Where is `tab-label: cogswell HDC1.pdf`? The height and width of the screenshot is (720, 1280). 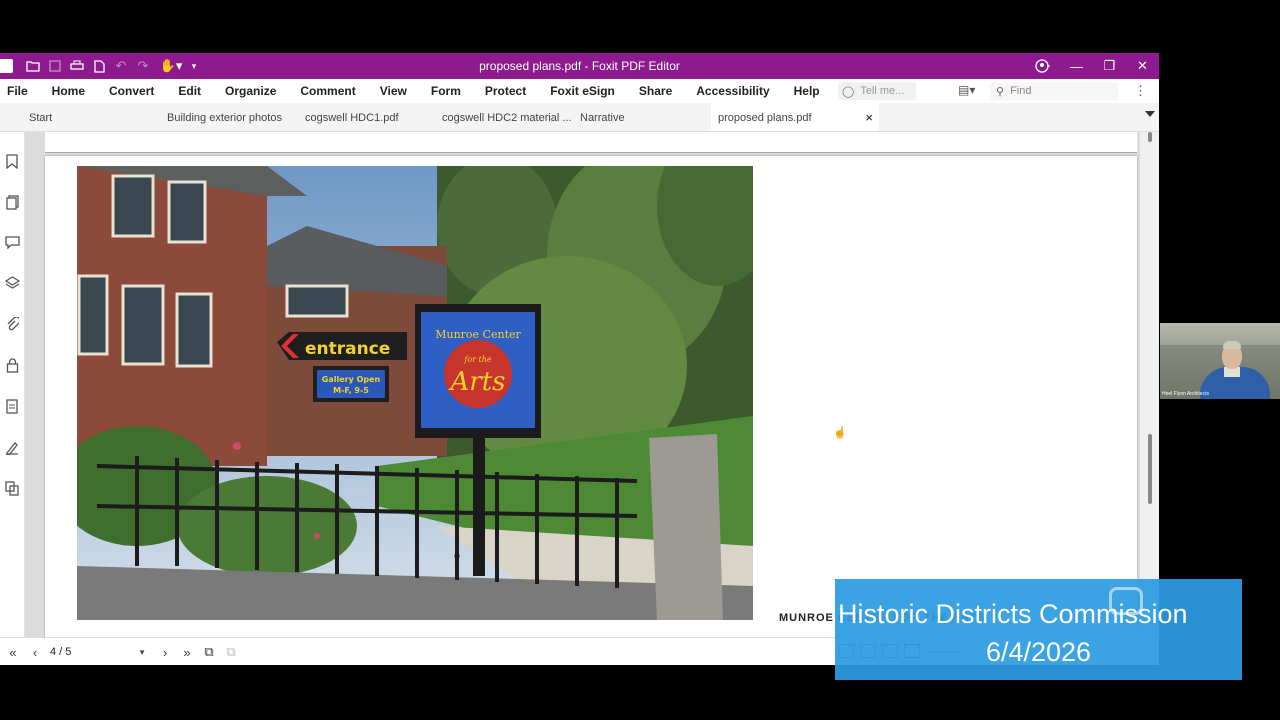 tab-label: cogswell HDC1.pdf is located at coordinates (352, 118).